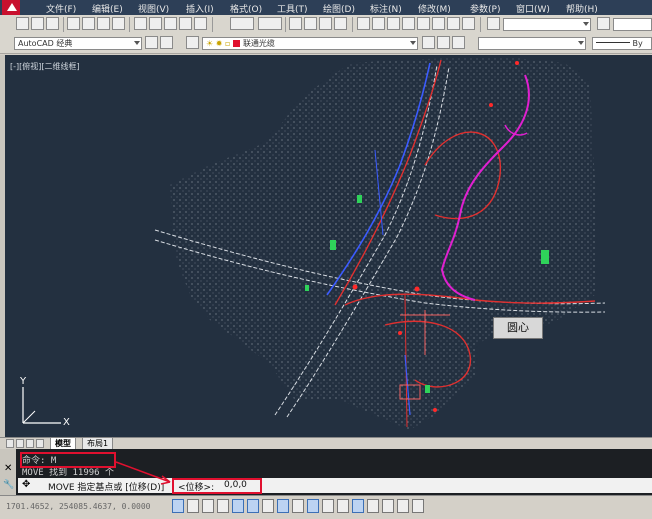  What do you see at coordinates (408, 23) in the screenshot?
I see `sheet-set-icon` at bounding box center [408, 23].